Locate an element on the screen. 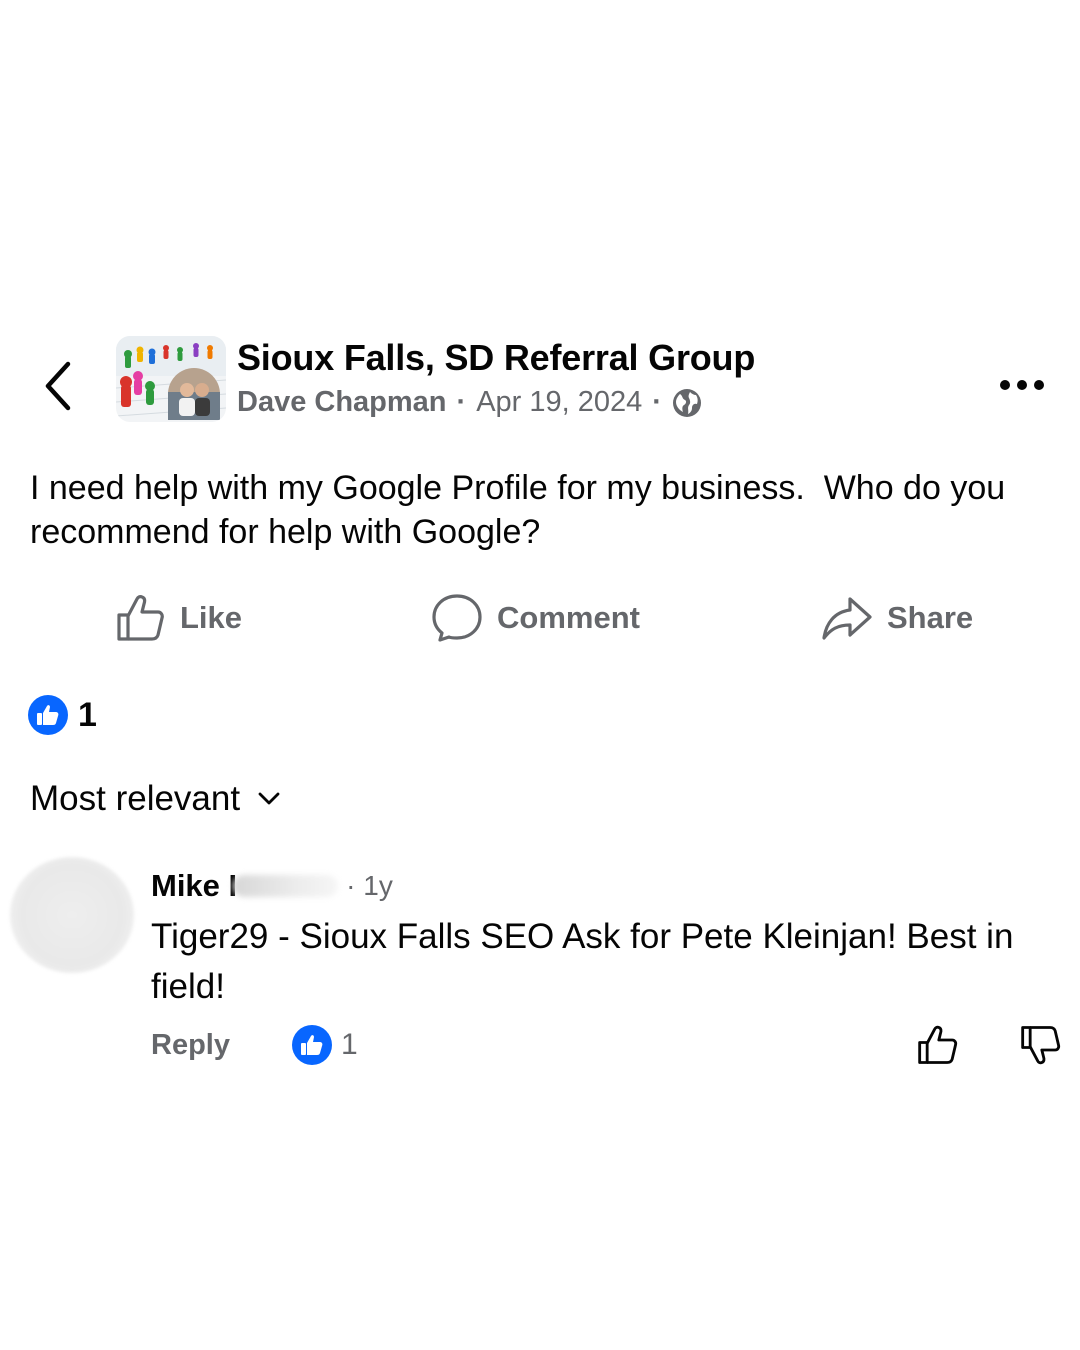  comment-reaction-count: 1 is located at coordinates (349, 1044).